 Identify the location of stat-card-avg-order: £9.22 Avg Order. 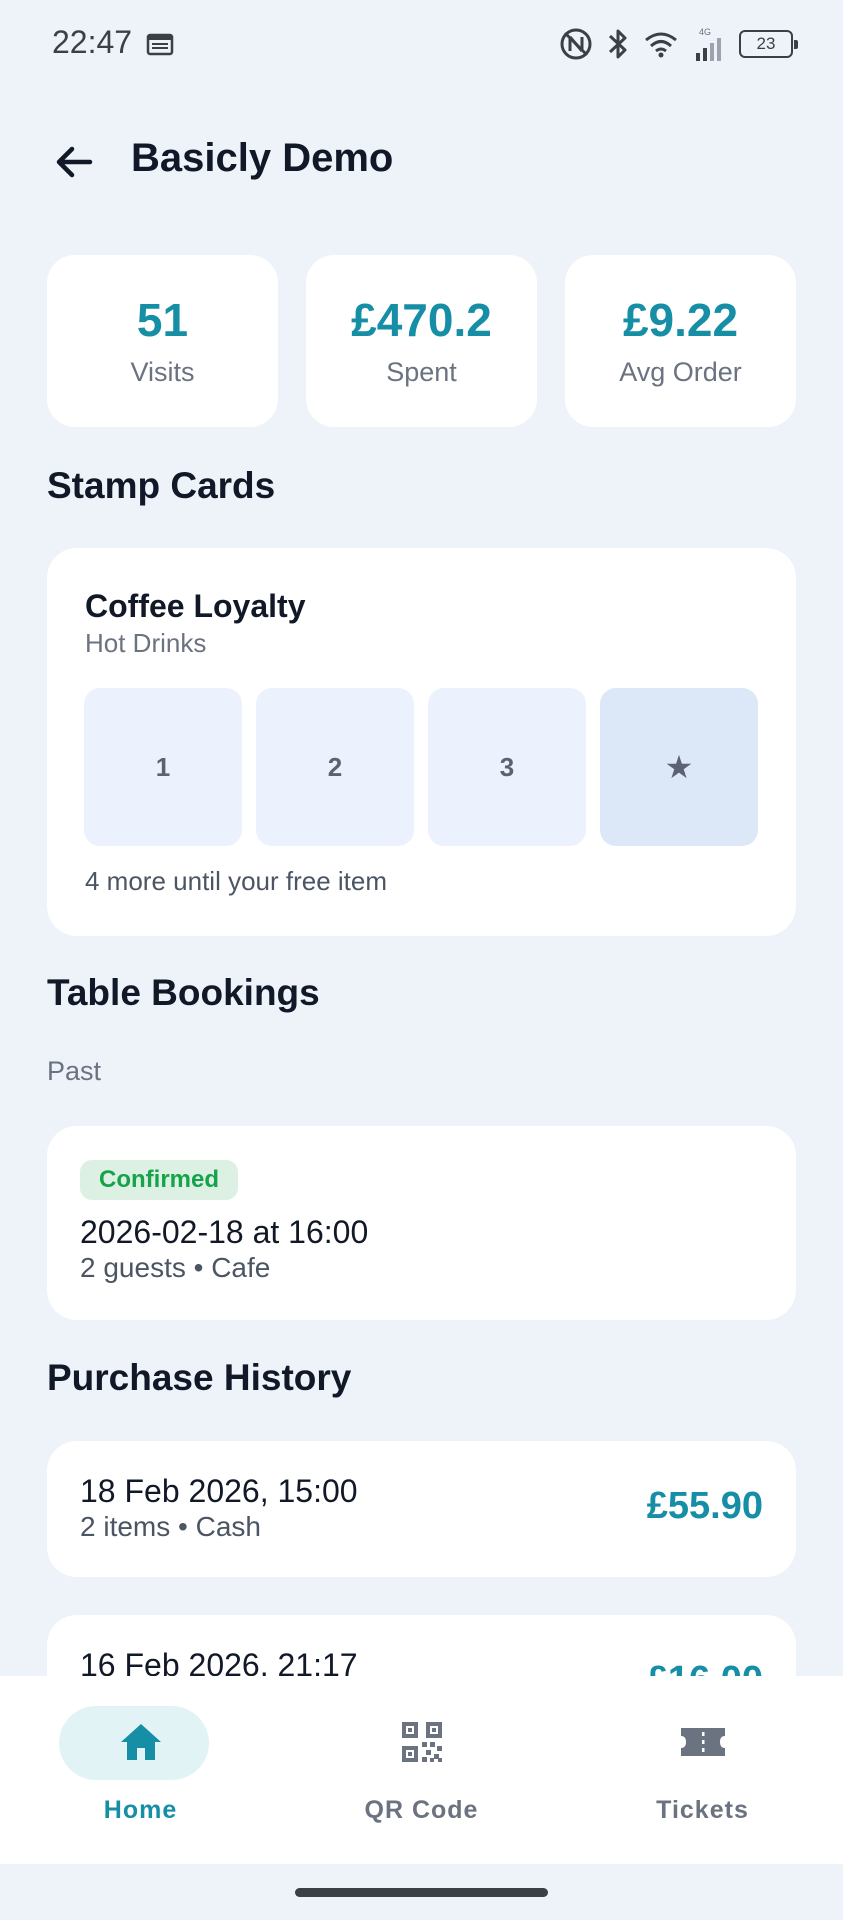
(680, 341).